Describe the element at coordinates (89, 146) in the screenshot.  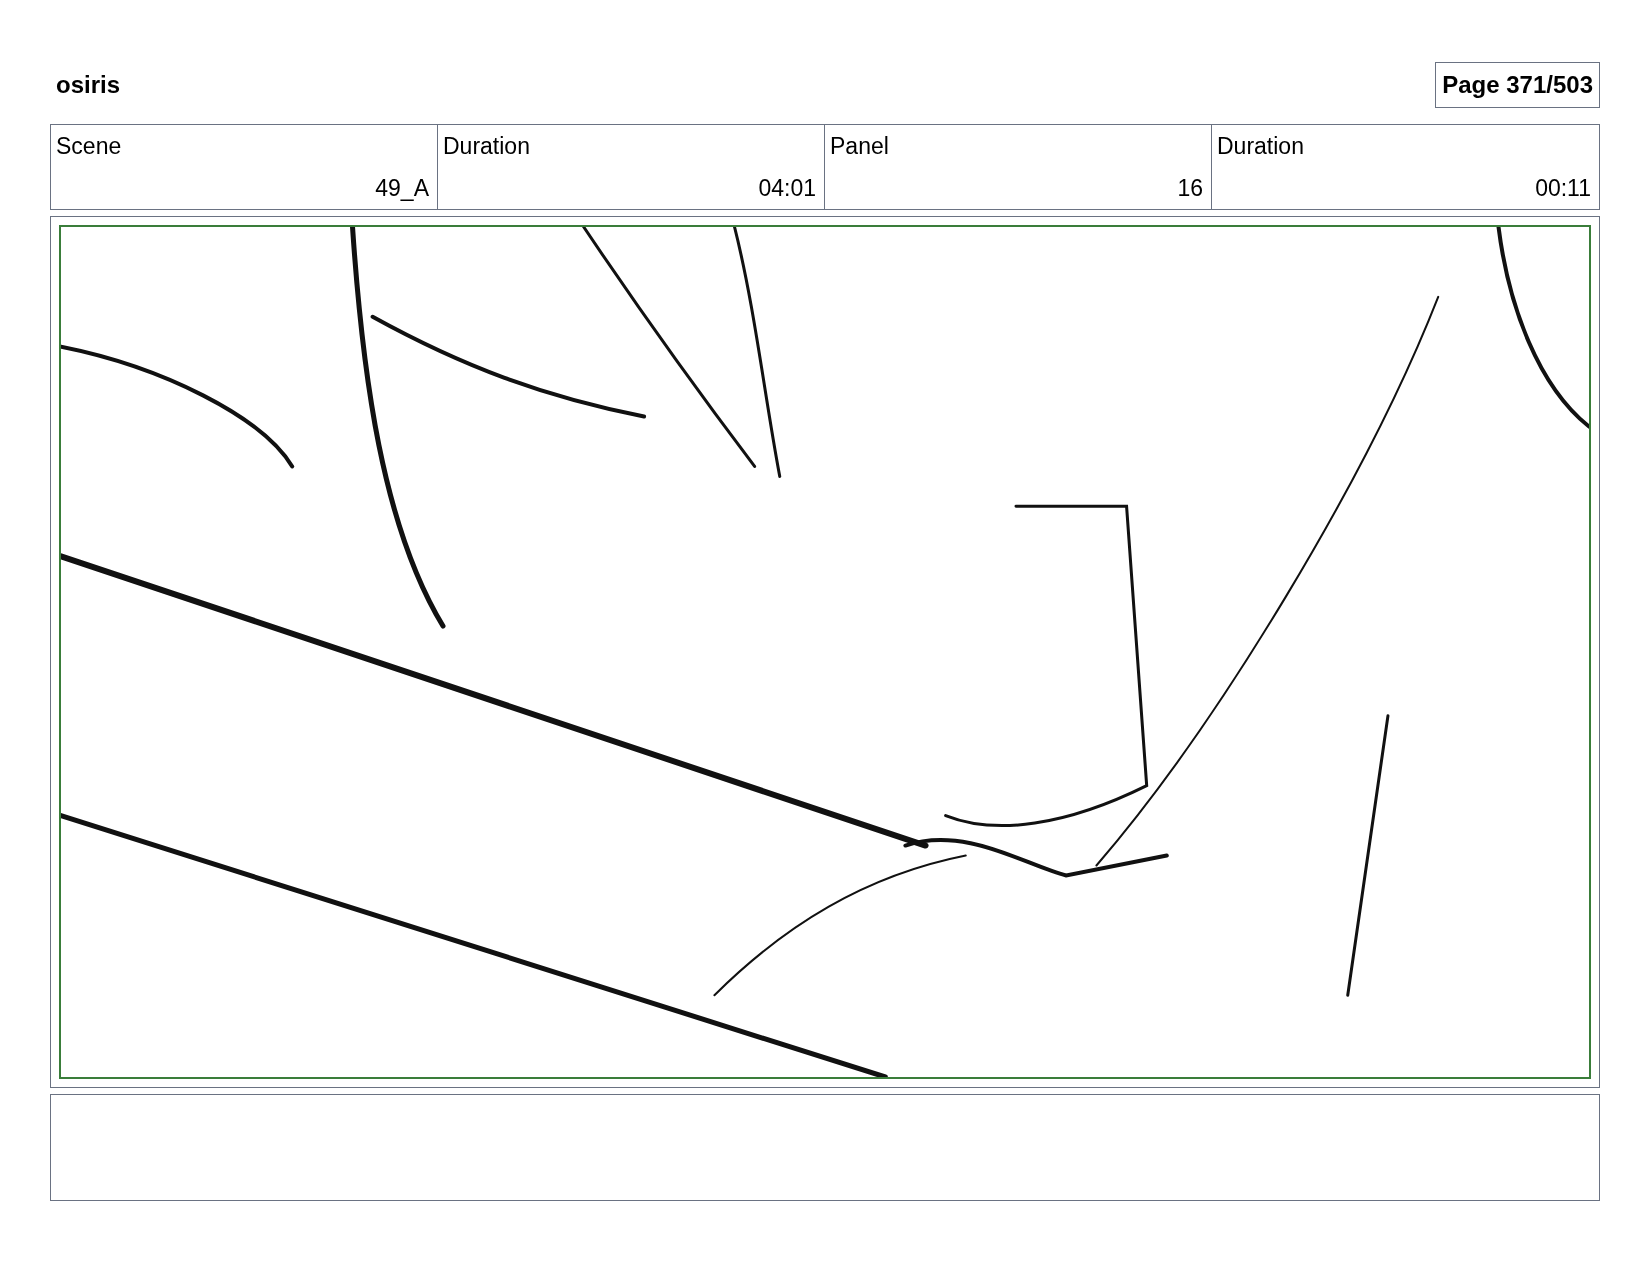
I see `field-label: Scene` at that location.